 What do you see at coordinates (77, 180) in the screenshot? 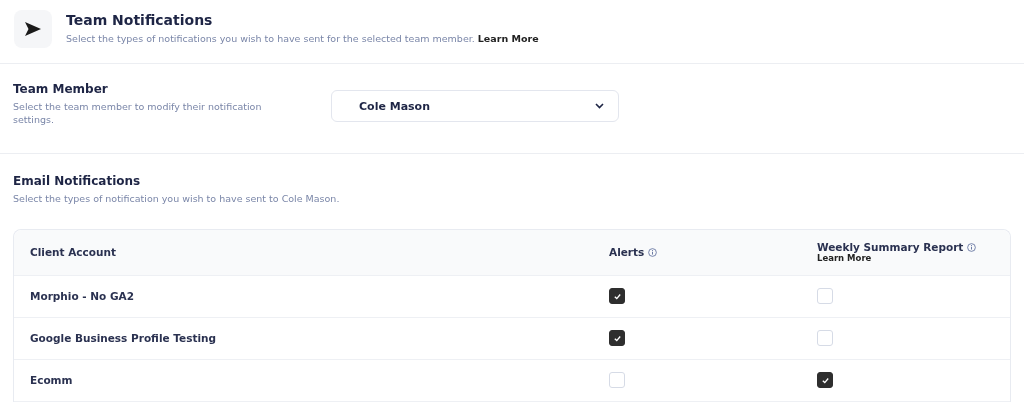
I see `section-title: Email Notifications` at bounding box center [77, 180].